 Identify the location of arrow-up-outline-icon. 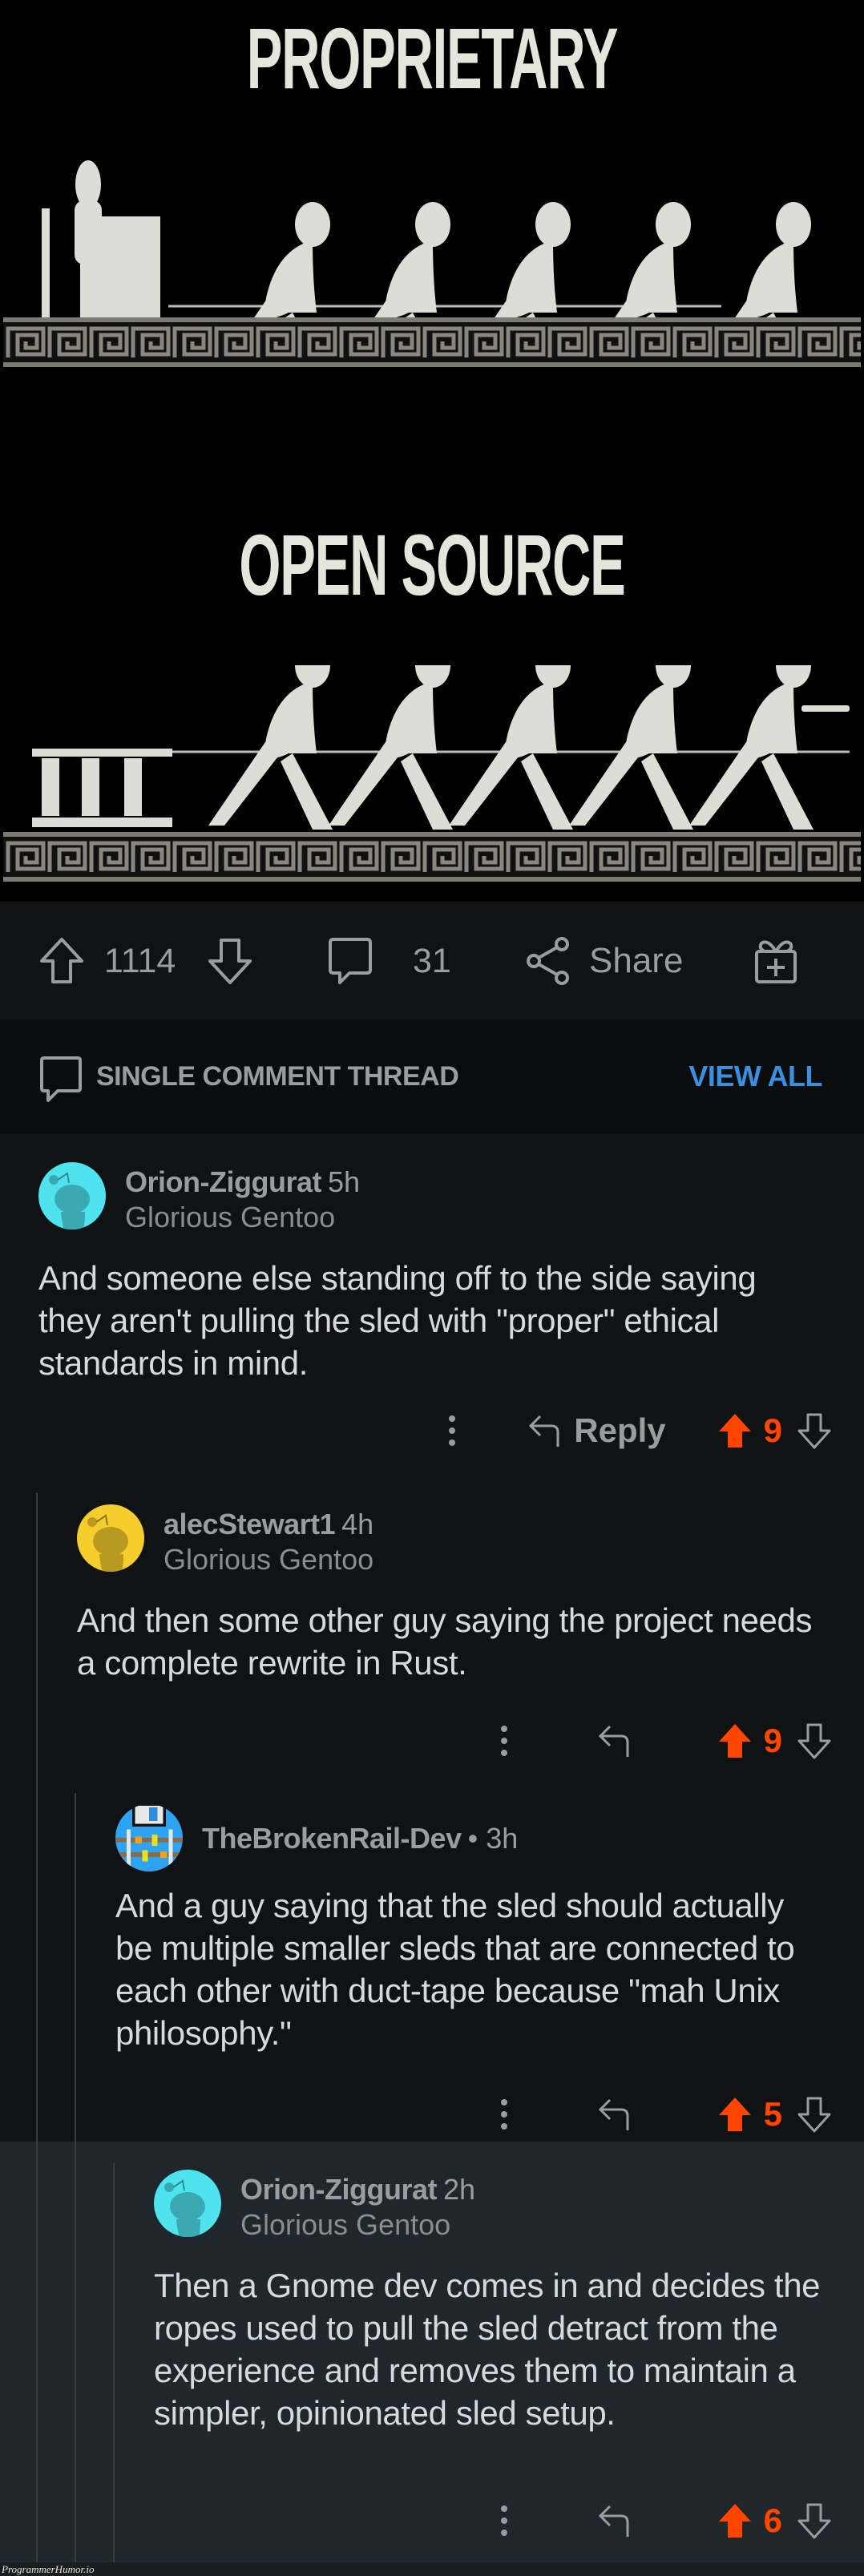
(61, 961).